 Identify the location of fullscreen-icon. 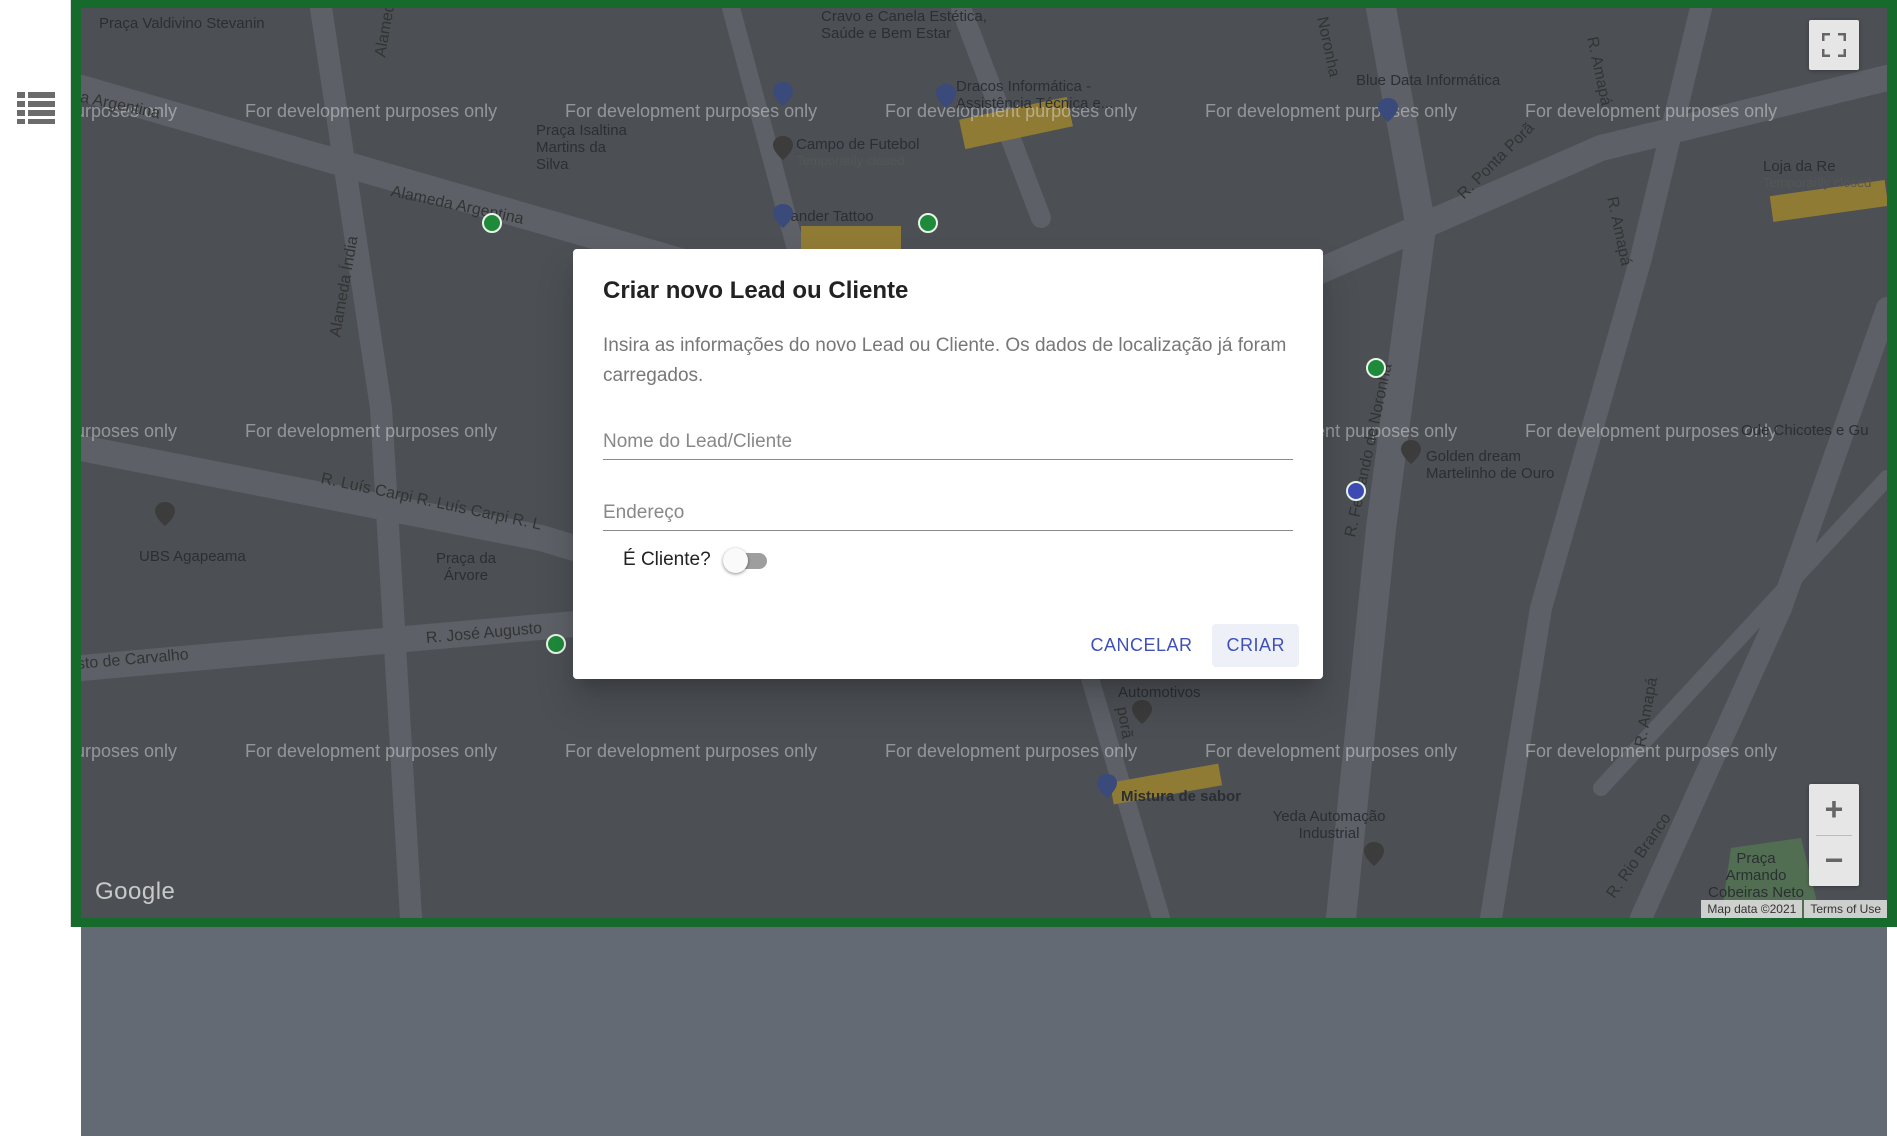
(1834, 45).